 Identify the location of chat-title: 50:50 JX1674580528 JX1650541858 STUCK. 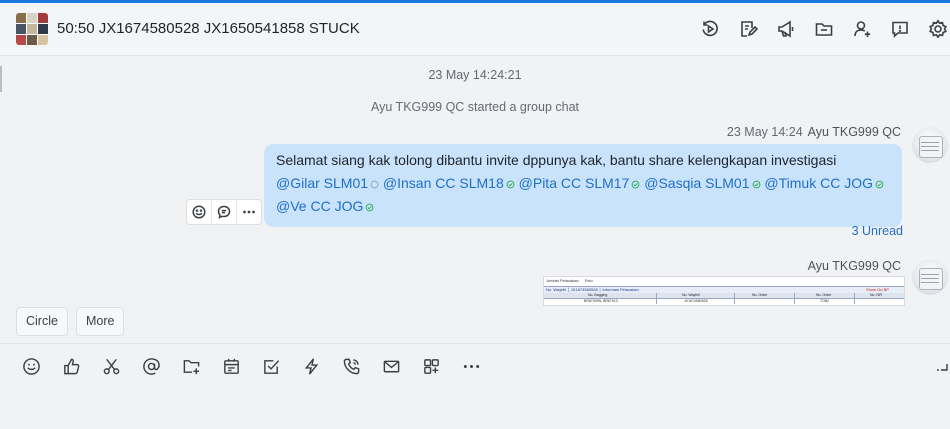
(208, 28).